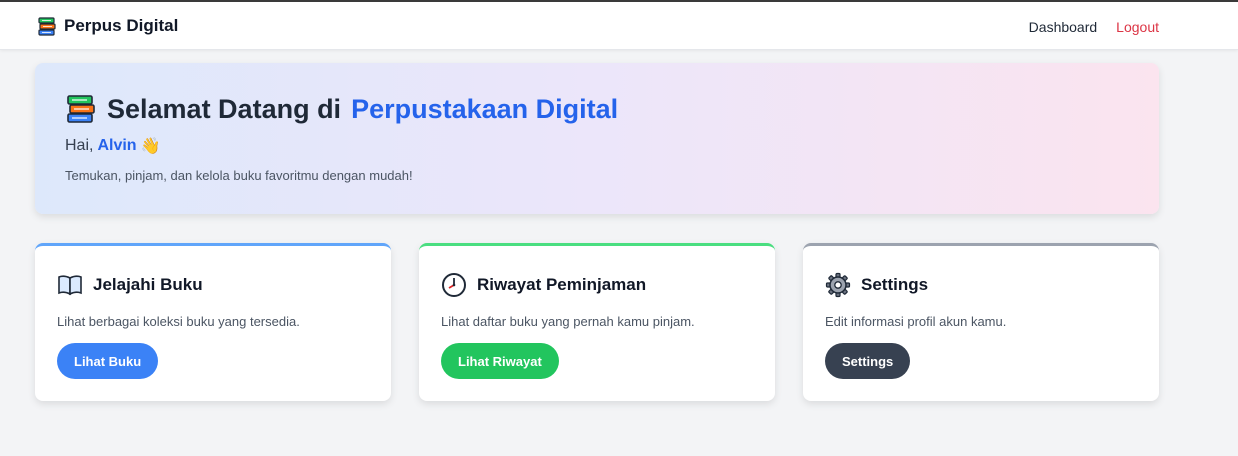 The image size is (1238, 456). What do you see at coordinates (916, 321) in the screenshot?
I see `card-description: Edit informasi profil akun kamu.` at bounding box center [916, 321].